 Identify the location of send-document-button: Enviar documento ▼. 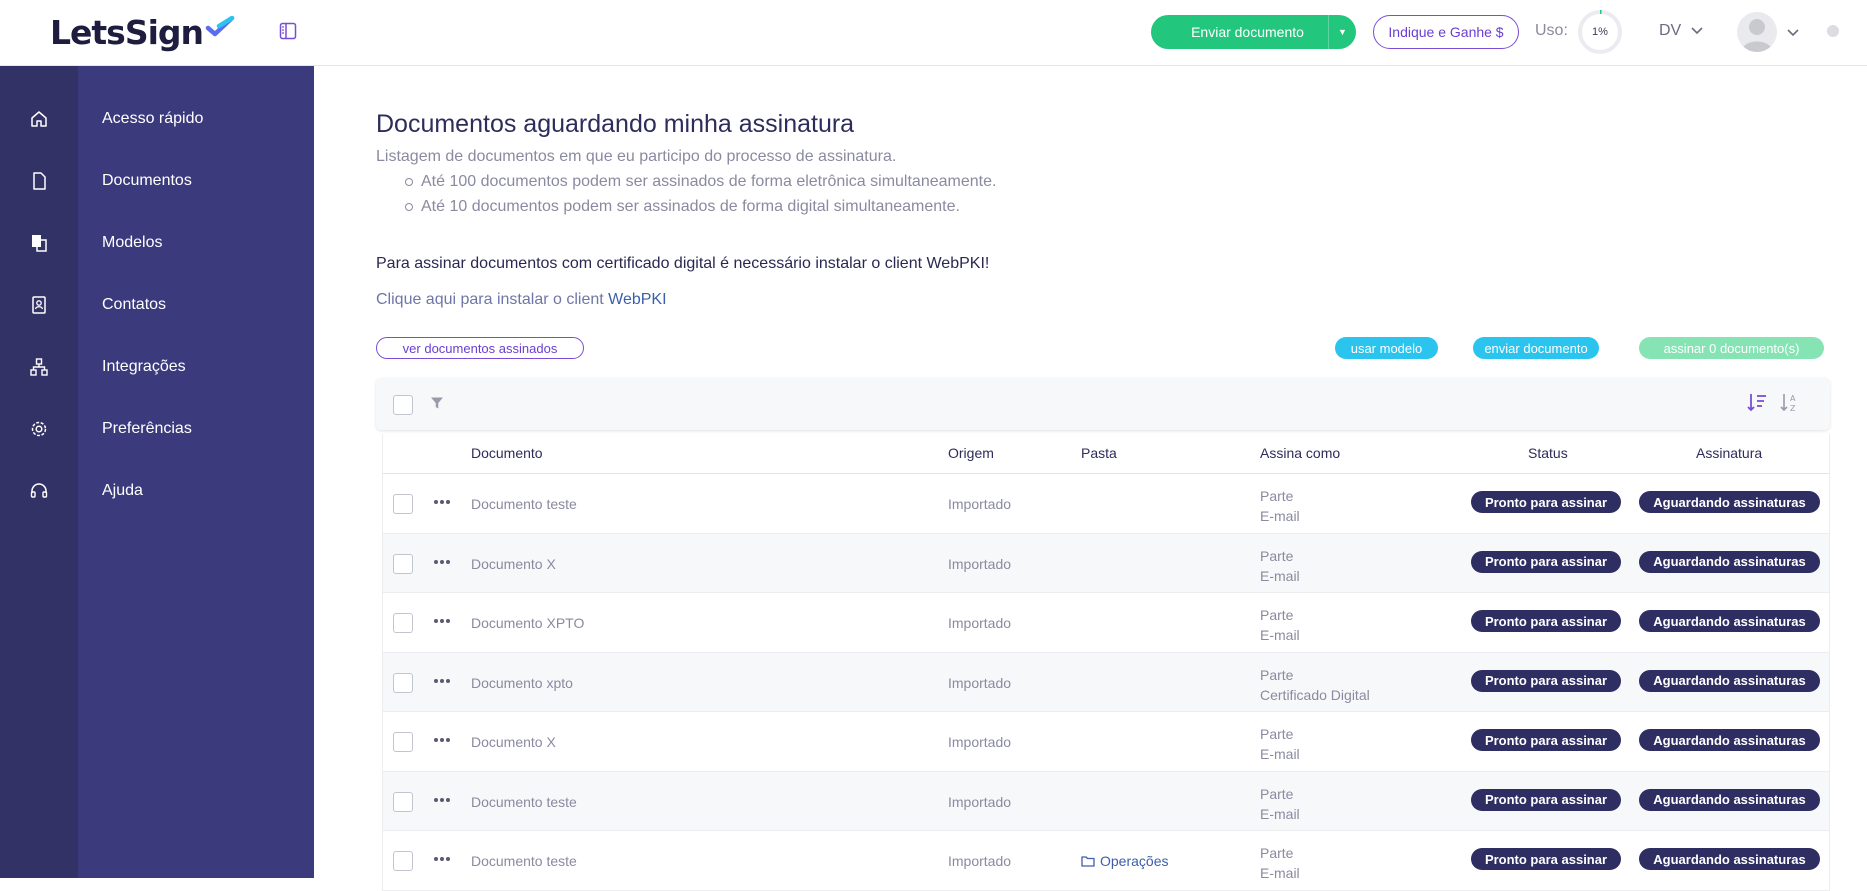
(1253, 32).